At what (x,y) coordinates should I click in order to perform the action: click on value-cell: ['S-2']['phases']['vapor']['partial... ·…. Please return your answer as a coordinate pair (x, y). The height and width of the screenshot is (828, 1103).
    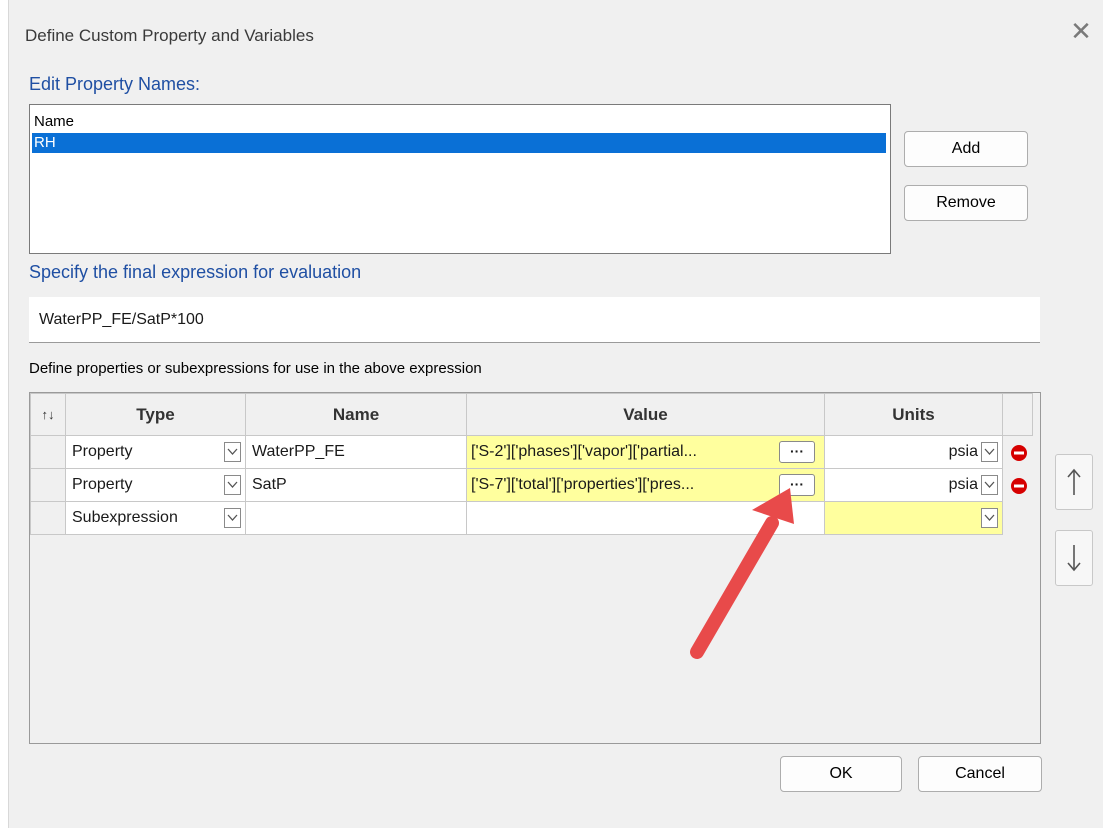
    Looking at the image, I should click on (645, 452).